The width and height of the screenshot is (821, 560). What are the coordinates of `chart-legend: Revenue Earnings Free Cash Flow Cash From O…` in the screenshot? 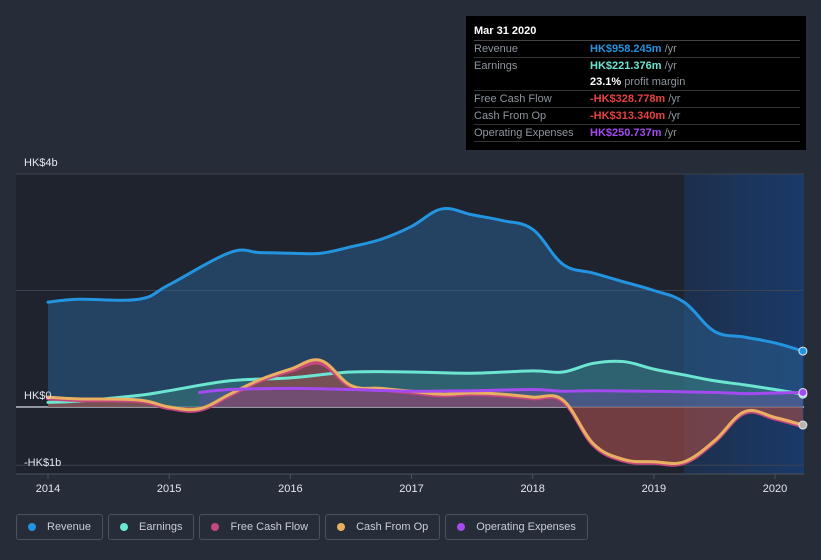 It's located at (302, 527).